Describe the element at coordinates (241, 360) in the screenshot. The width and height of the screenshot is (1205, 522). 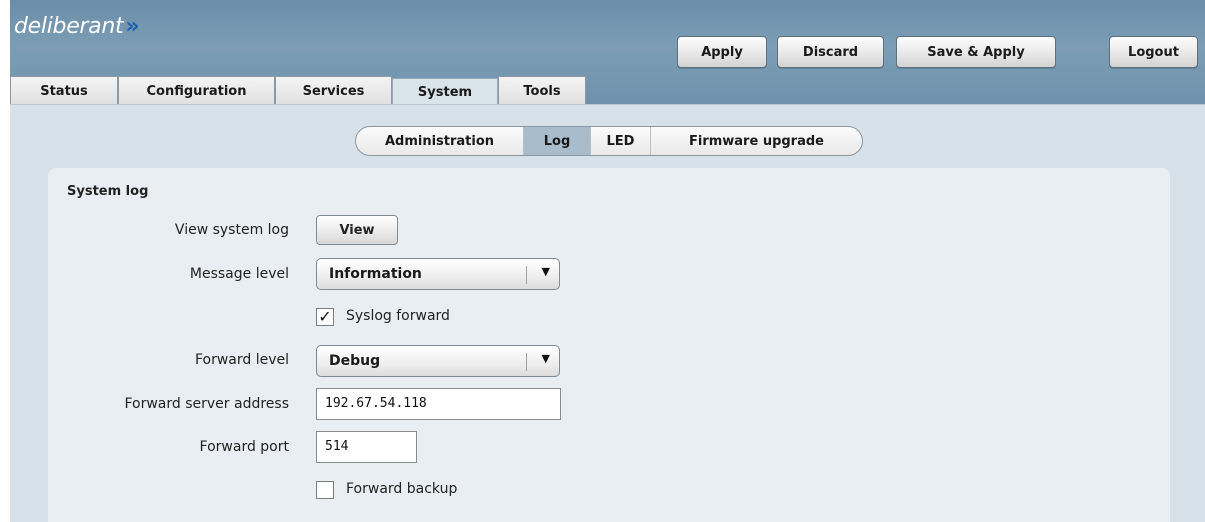
I see `forward-level-label: Forward level` at that location.